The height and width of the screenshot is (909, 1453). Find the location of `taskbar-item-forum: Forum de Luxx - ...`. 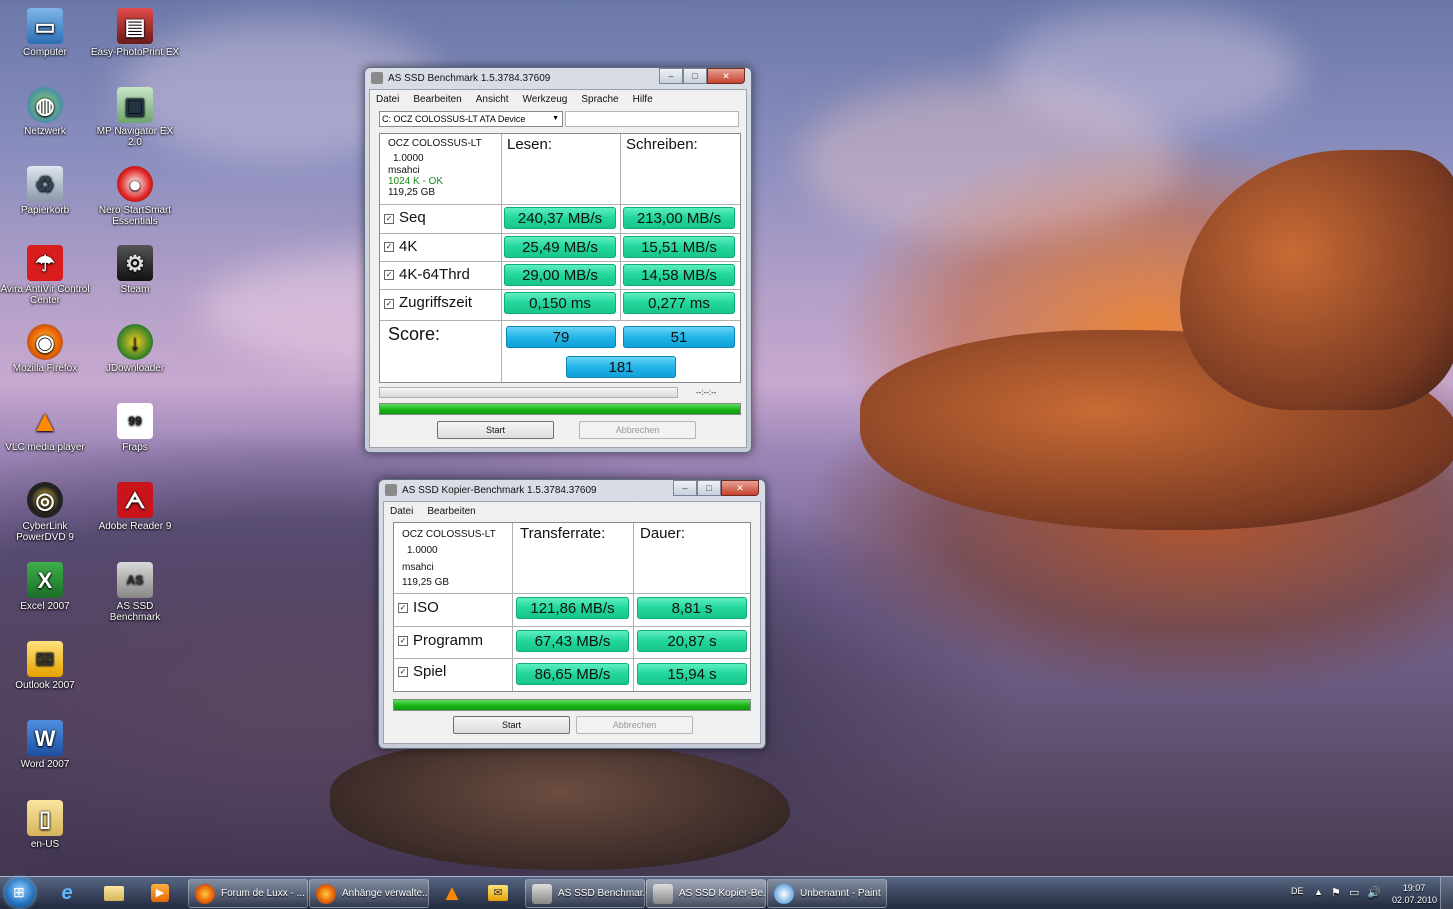

taskbar-item-forum: Forum de Luxx - ... is located at coordinates (248, 893).